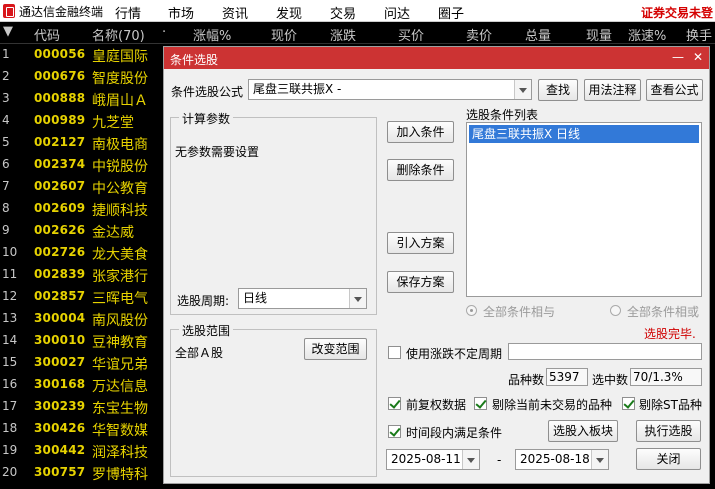 Image resolution: width=715 pixels, height=489 pixels. I want to click on row-idx: 15, so click(10, 362).